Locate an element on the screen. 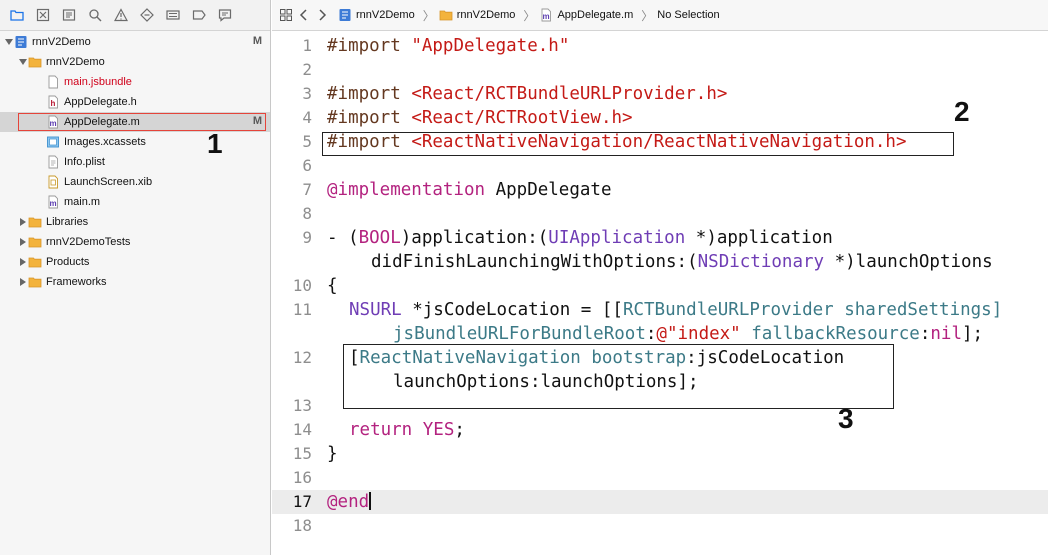 The width and height of the screenshot is (1048, 555). tree-item-file: Images.xcassets is located at coordinates (135, 142).